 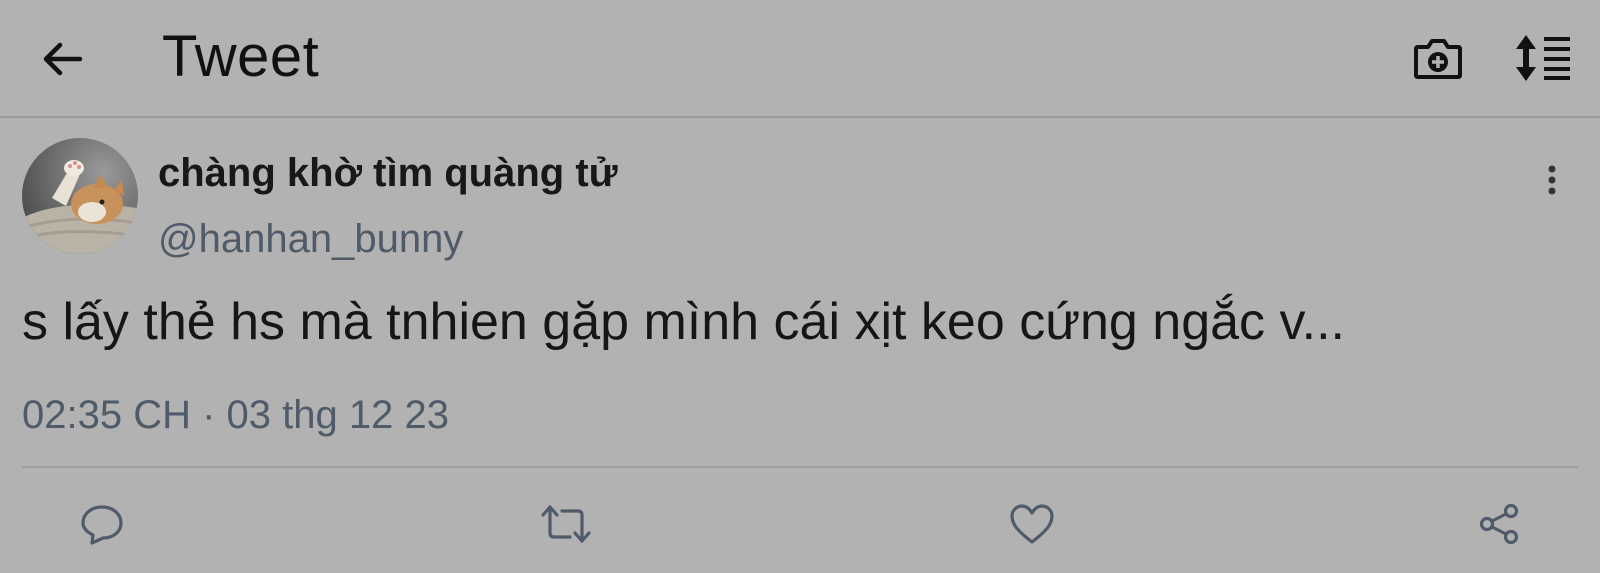 I want to click on retweet-button, so click(x=566, y=524).